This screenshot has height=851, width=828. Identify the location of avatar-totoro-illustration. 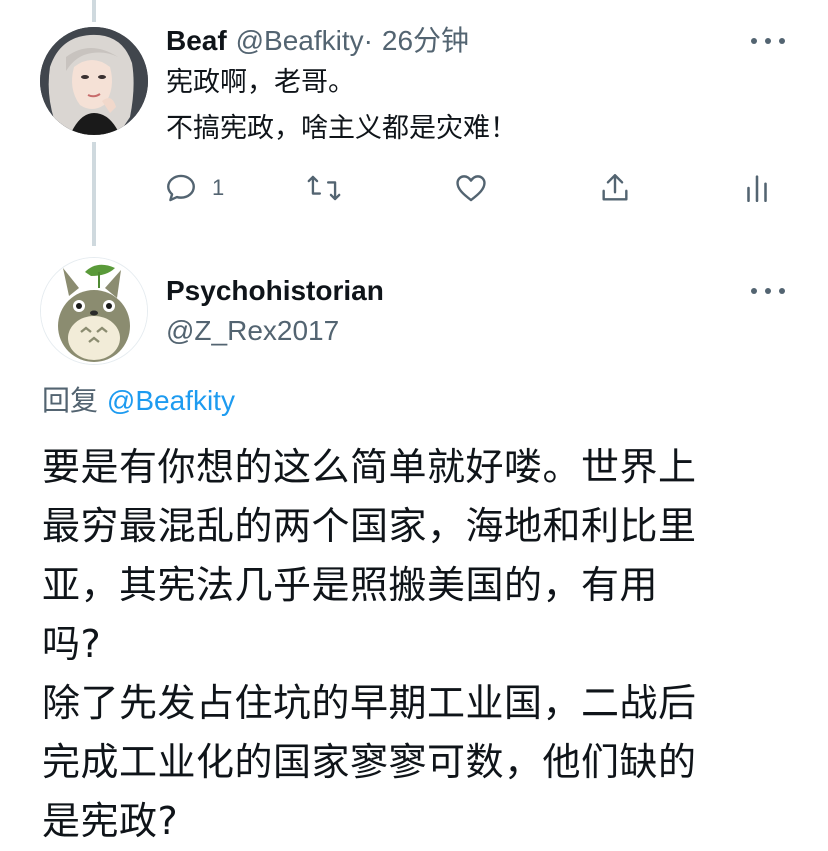
(94, 311).